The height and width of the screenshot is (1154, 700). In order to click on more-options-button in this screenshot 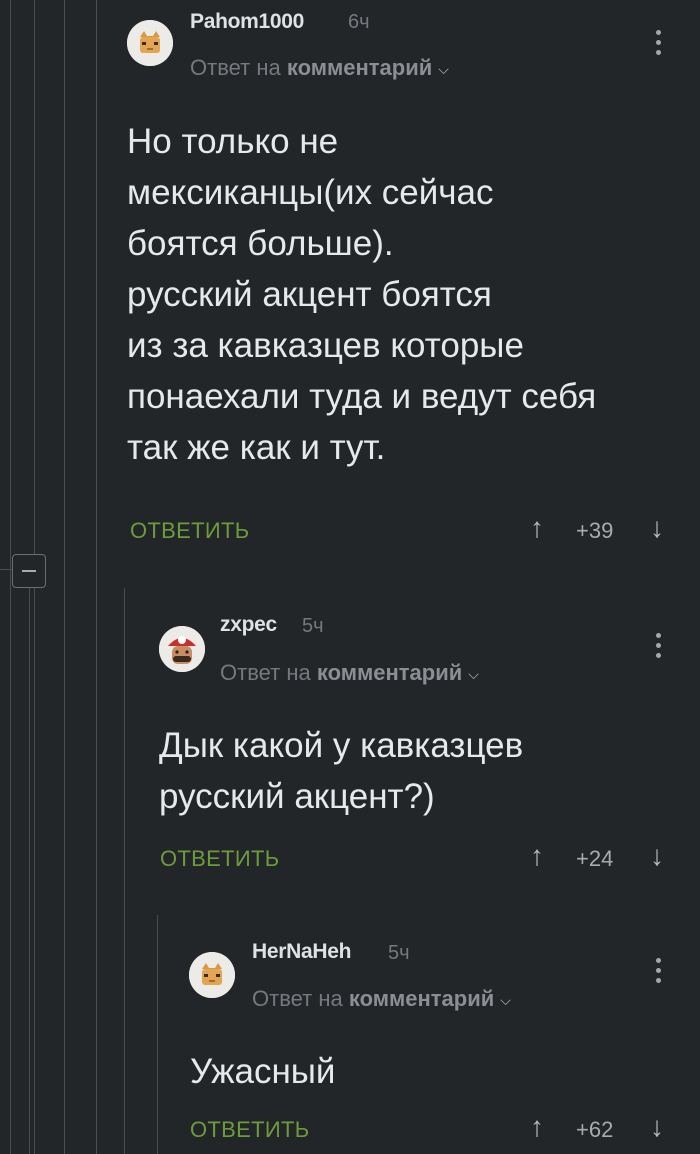, I will do `click(659, 973)`.